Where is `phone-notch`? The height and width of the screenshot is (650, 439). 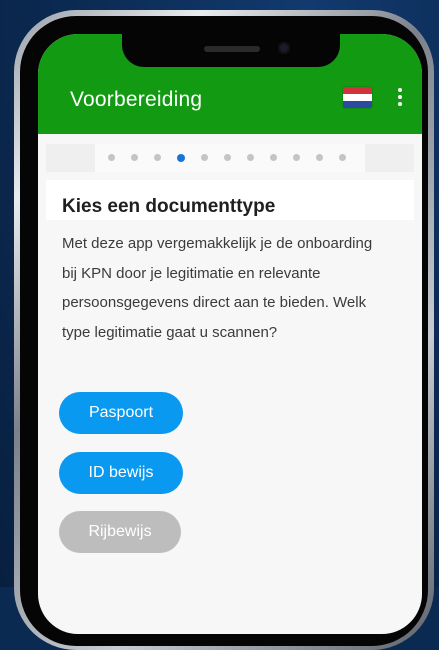 phone-notch is located at coordinates (231, 50).